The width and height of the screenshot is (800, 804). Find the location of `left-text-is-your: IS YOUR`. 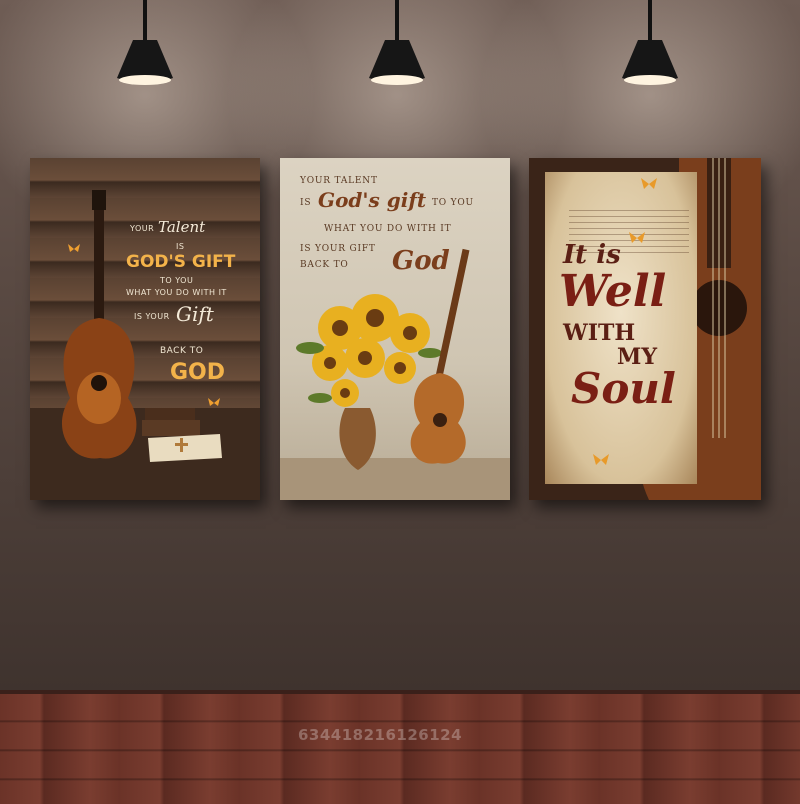

left-text-is-your: IS YOUR is located at coordinates (152, 316).